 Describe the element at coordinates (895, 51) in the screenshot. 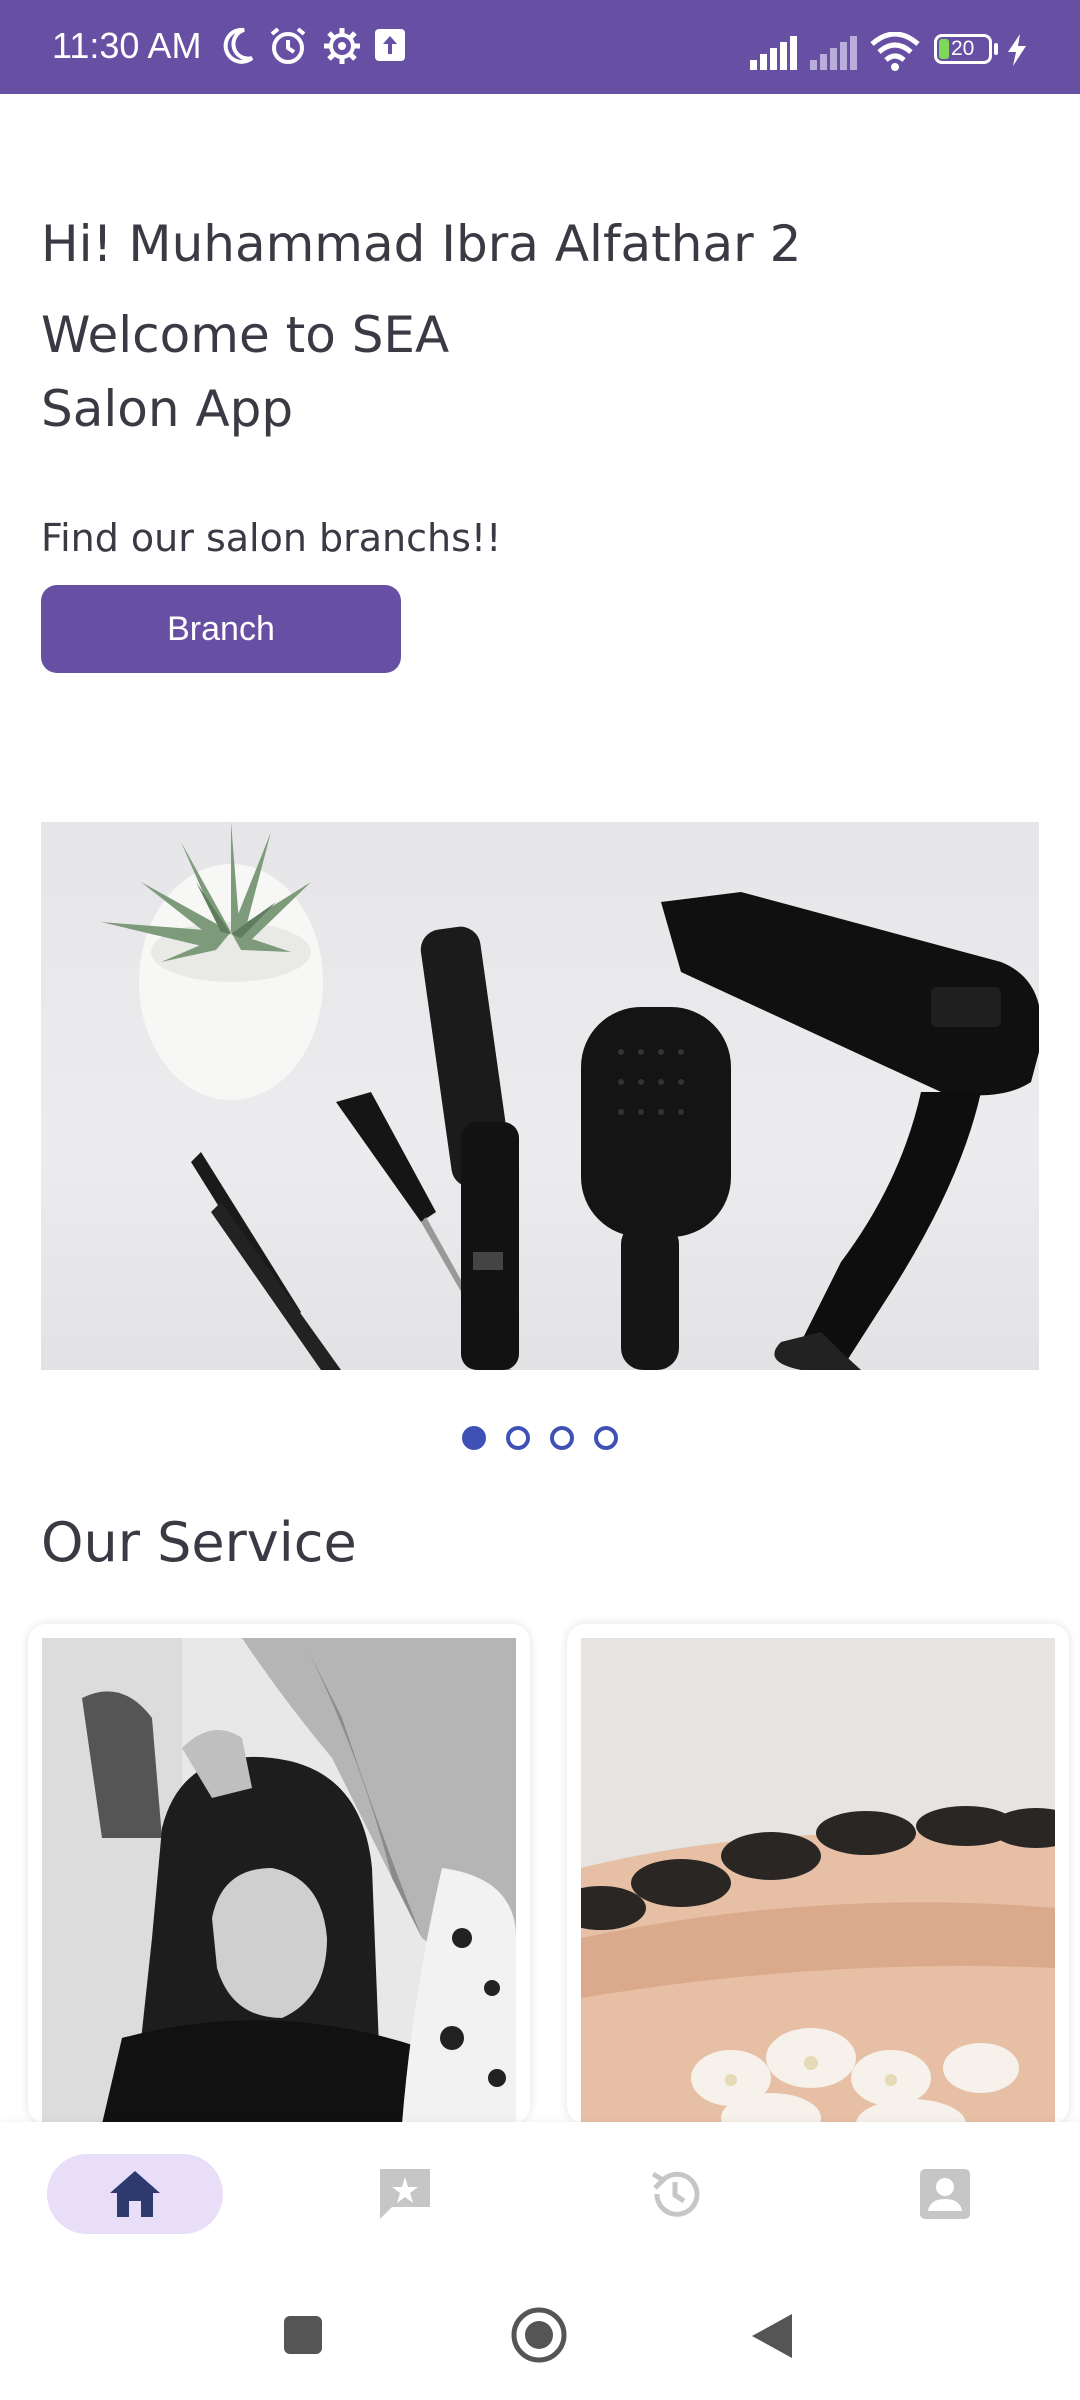

I see `wifi-icon` at that location.